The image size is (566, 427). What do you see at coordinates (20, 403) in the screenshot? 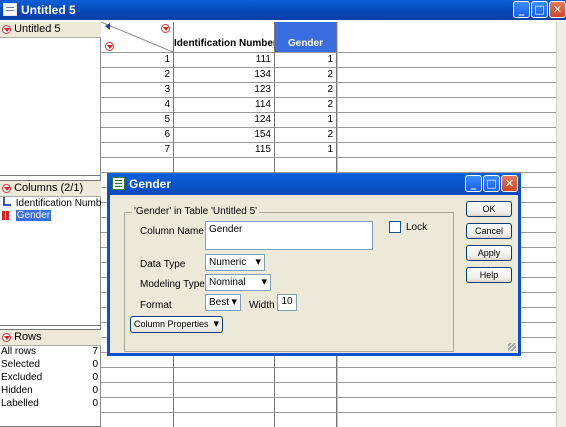
I see `row-state-label: Labelled` at bounding box center [20, 403].